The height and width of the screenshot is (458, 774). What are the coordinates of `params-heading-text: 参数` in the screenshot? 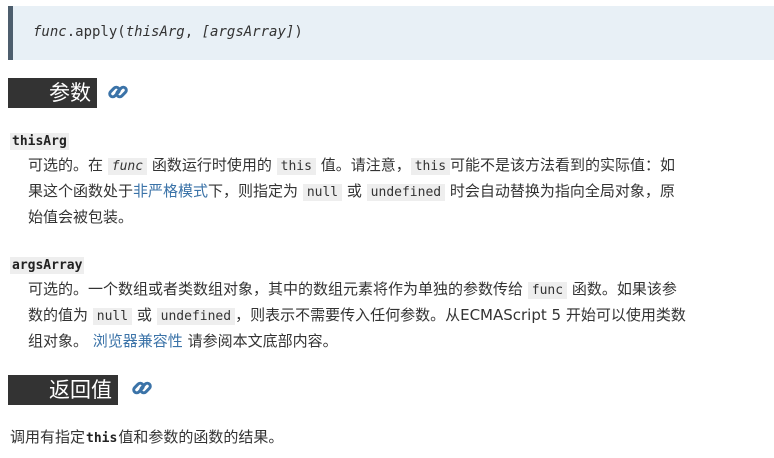 It's located at (70, 93).